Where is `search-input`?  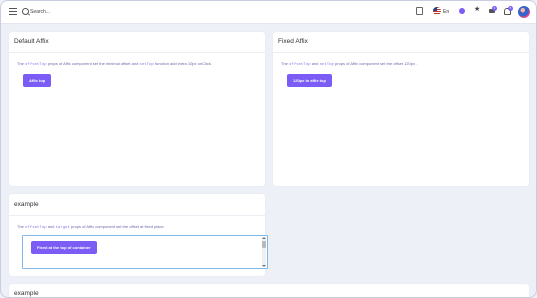 search-input is located at coordinates (75, 11).